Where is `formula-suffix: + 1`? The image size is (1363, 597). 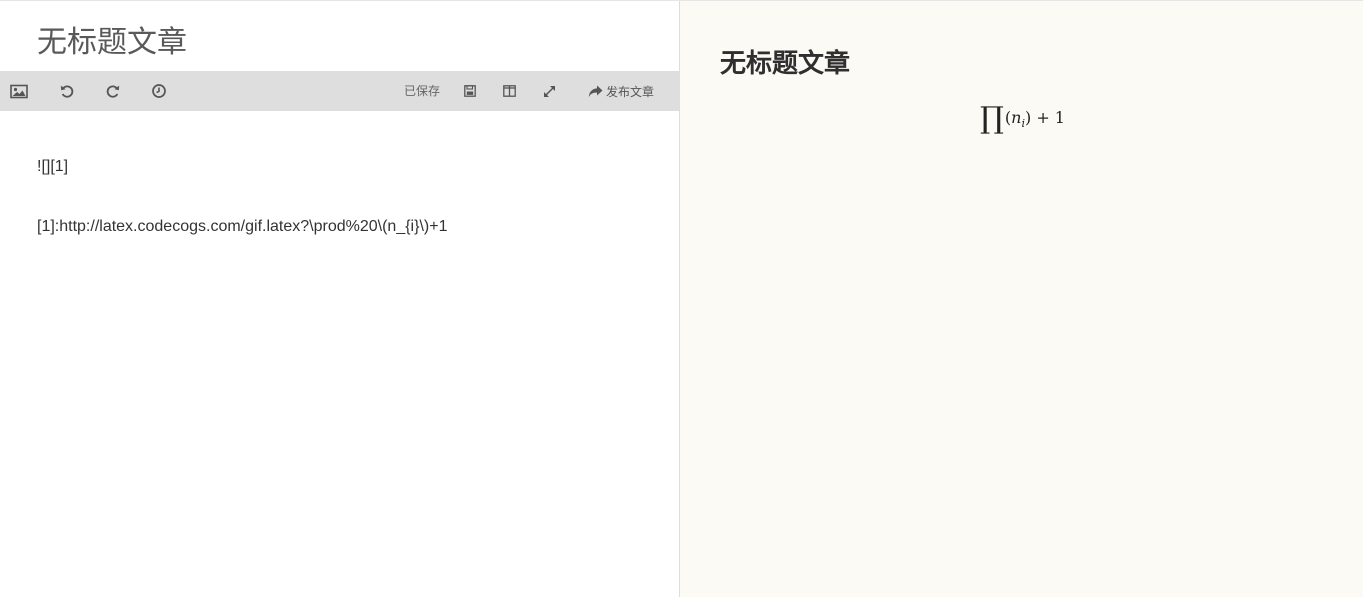 formula-suffix: + 1 is located at coordinates (1050, 117).